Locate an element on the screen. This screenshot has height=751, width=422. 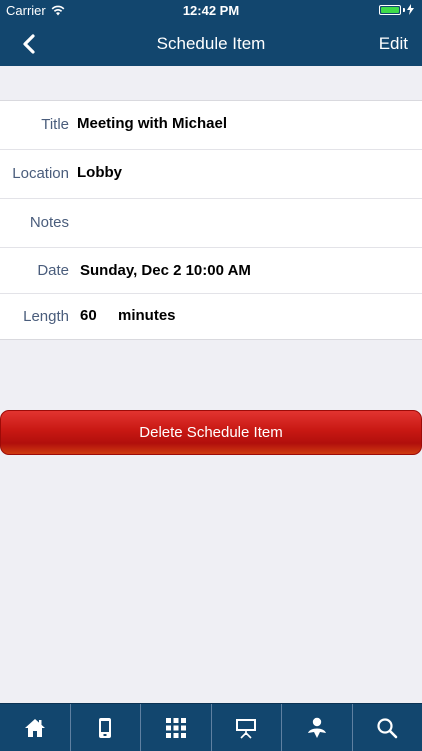
date-value: Sunday, Dec 2 10:00 AM is located at coordinates (165, 270).